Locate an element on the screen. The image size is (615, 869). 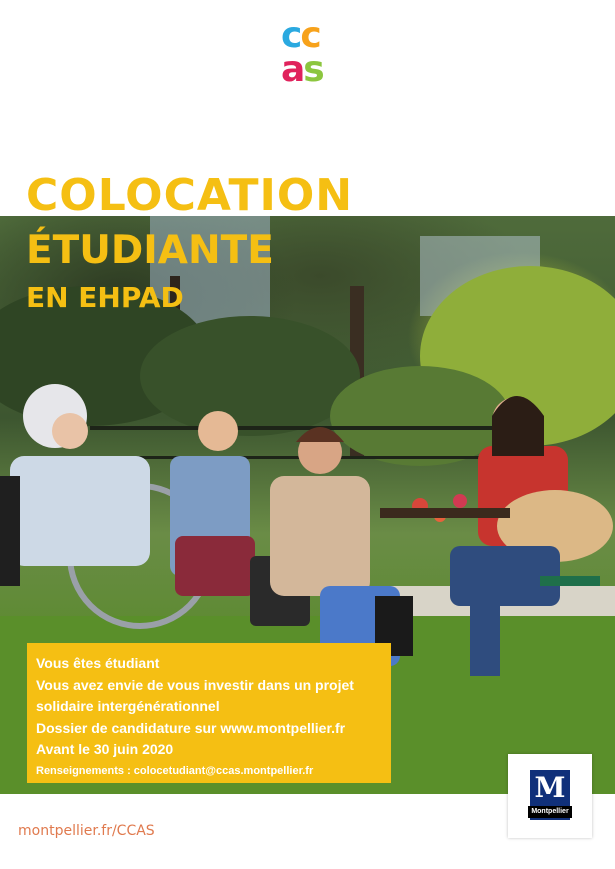
info-line-student: Vous êtes étudiant is located at coordinates (98, 663).